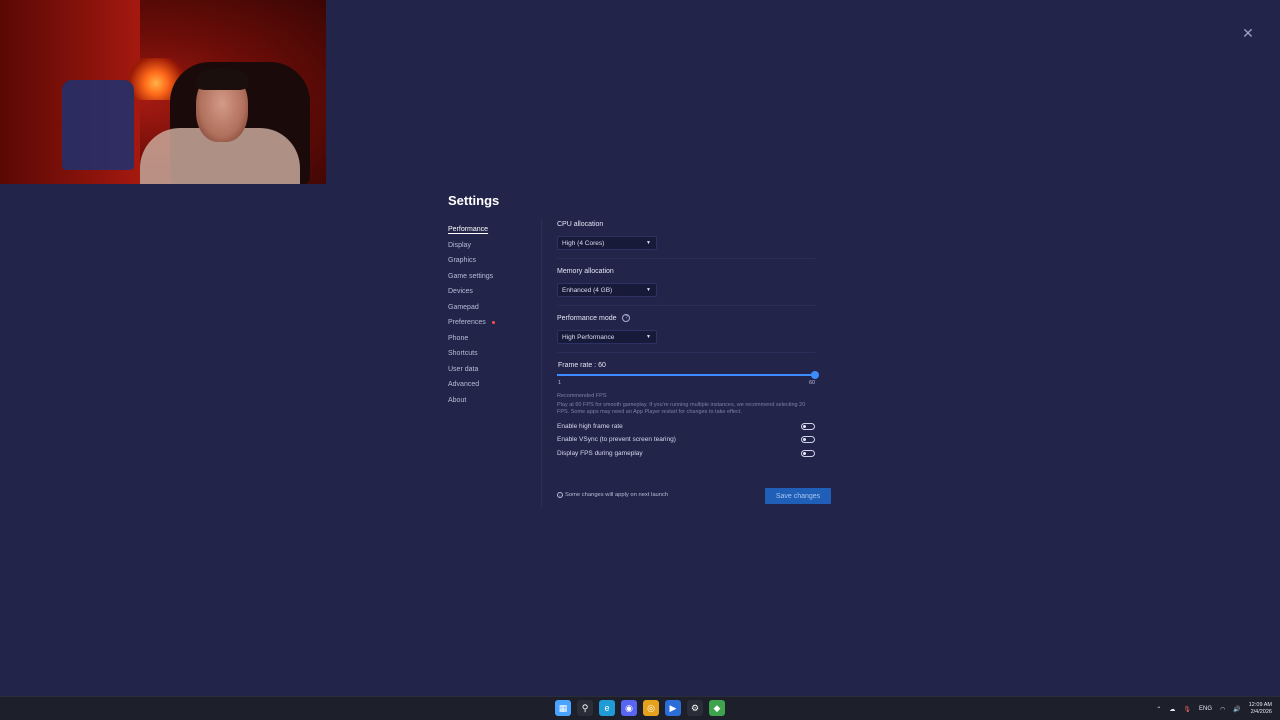 The height and width of the screenshot is (720, 1280). I want to click on nav-item-graphics: Graphics, so click(493, 261).